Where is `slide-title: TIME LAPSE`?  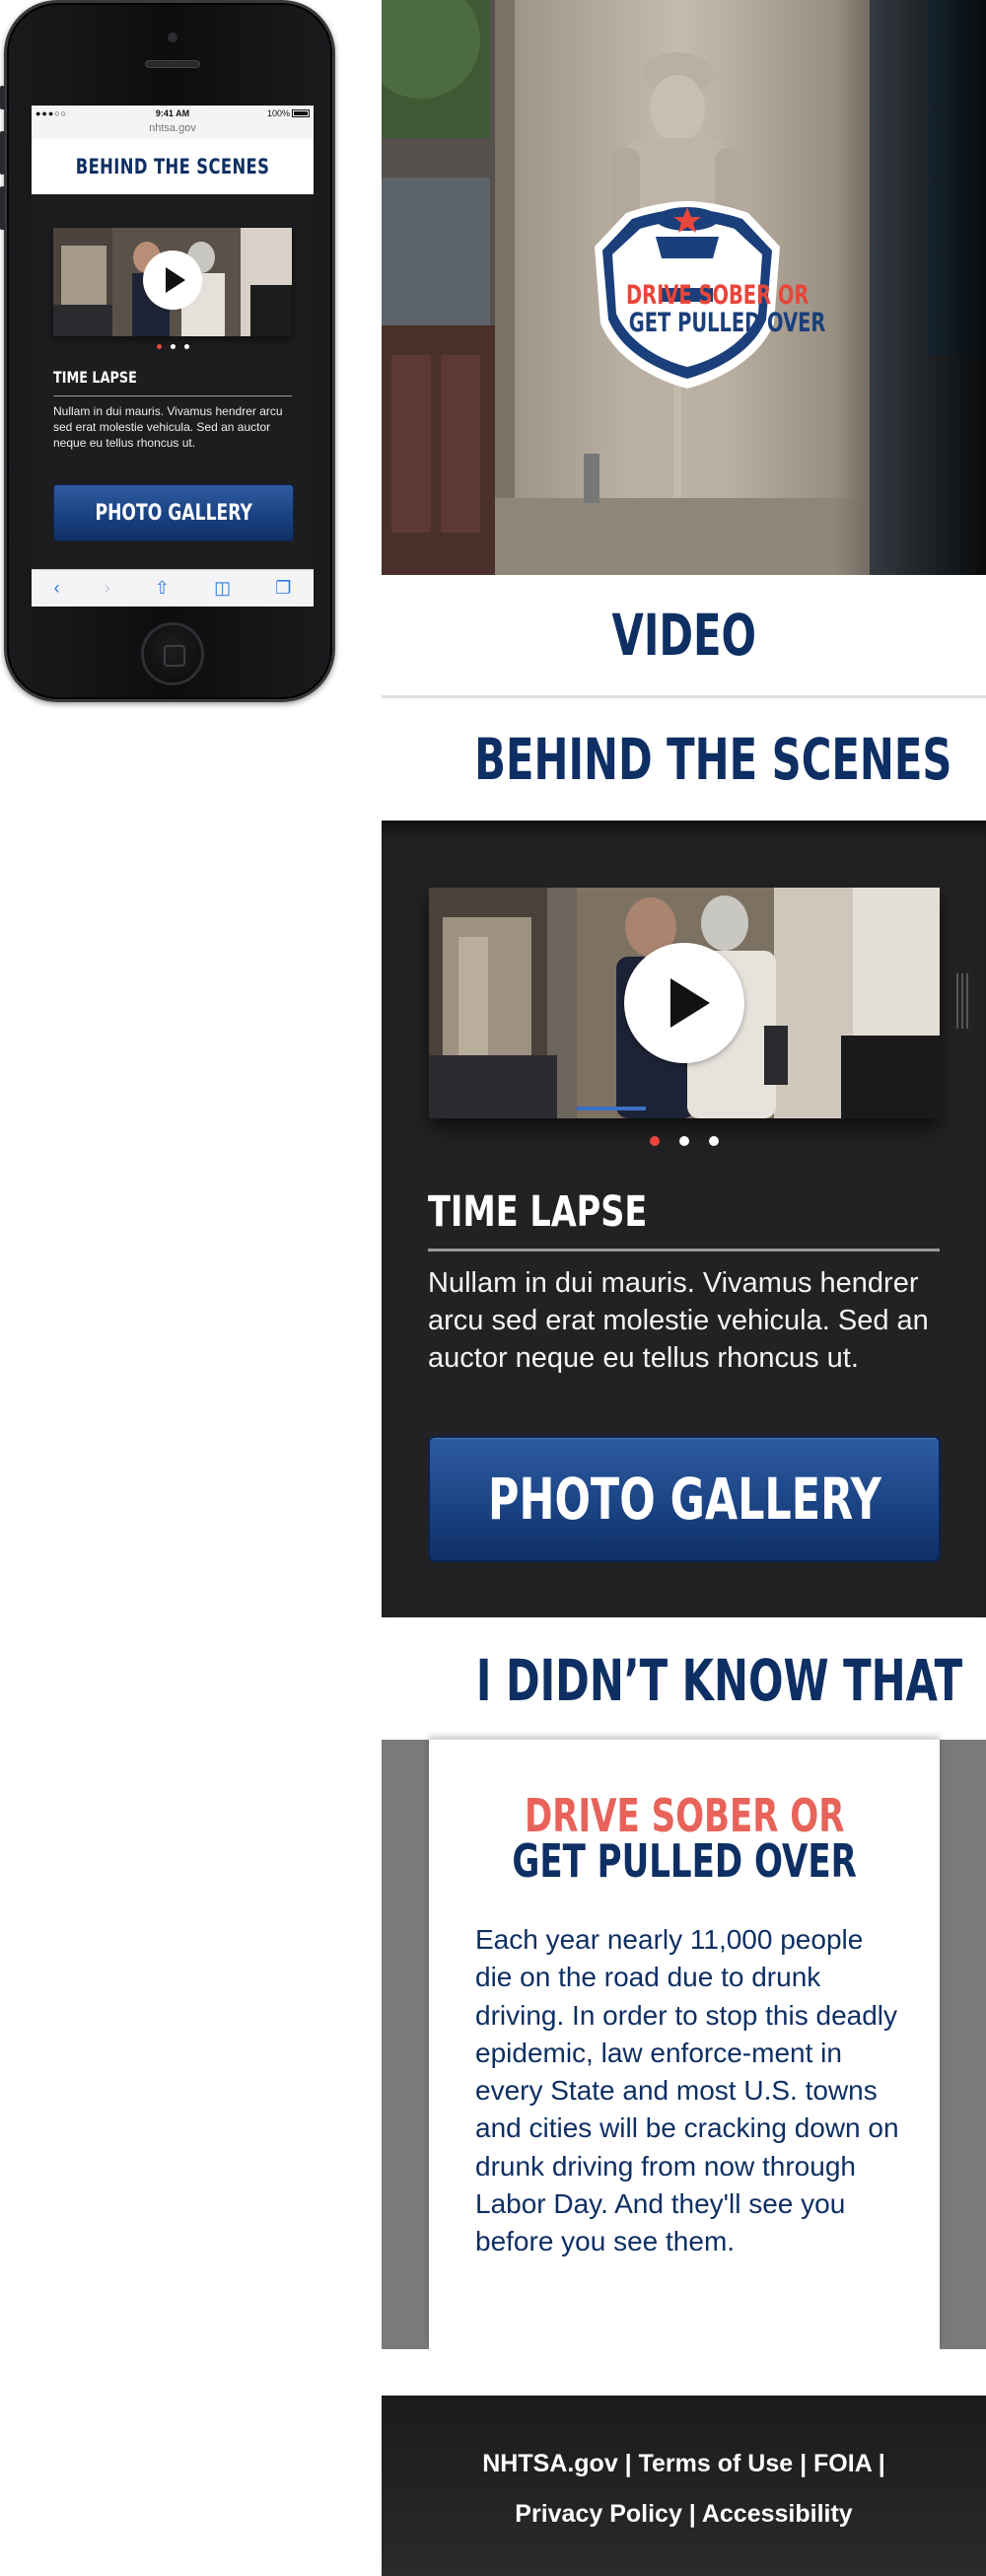 slide-title: TIME LAPSE is located at coordinates (538, 1212).